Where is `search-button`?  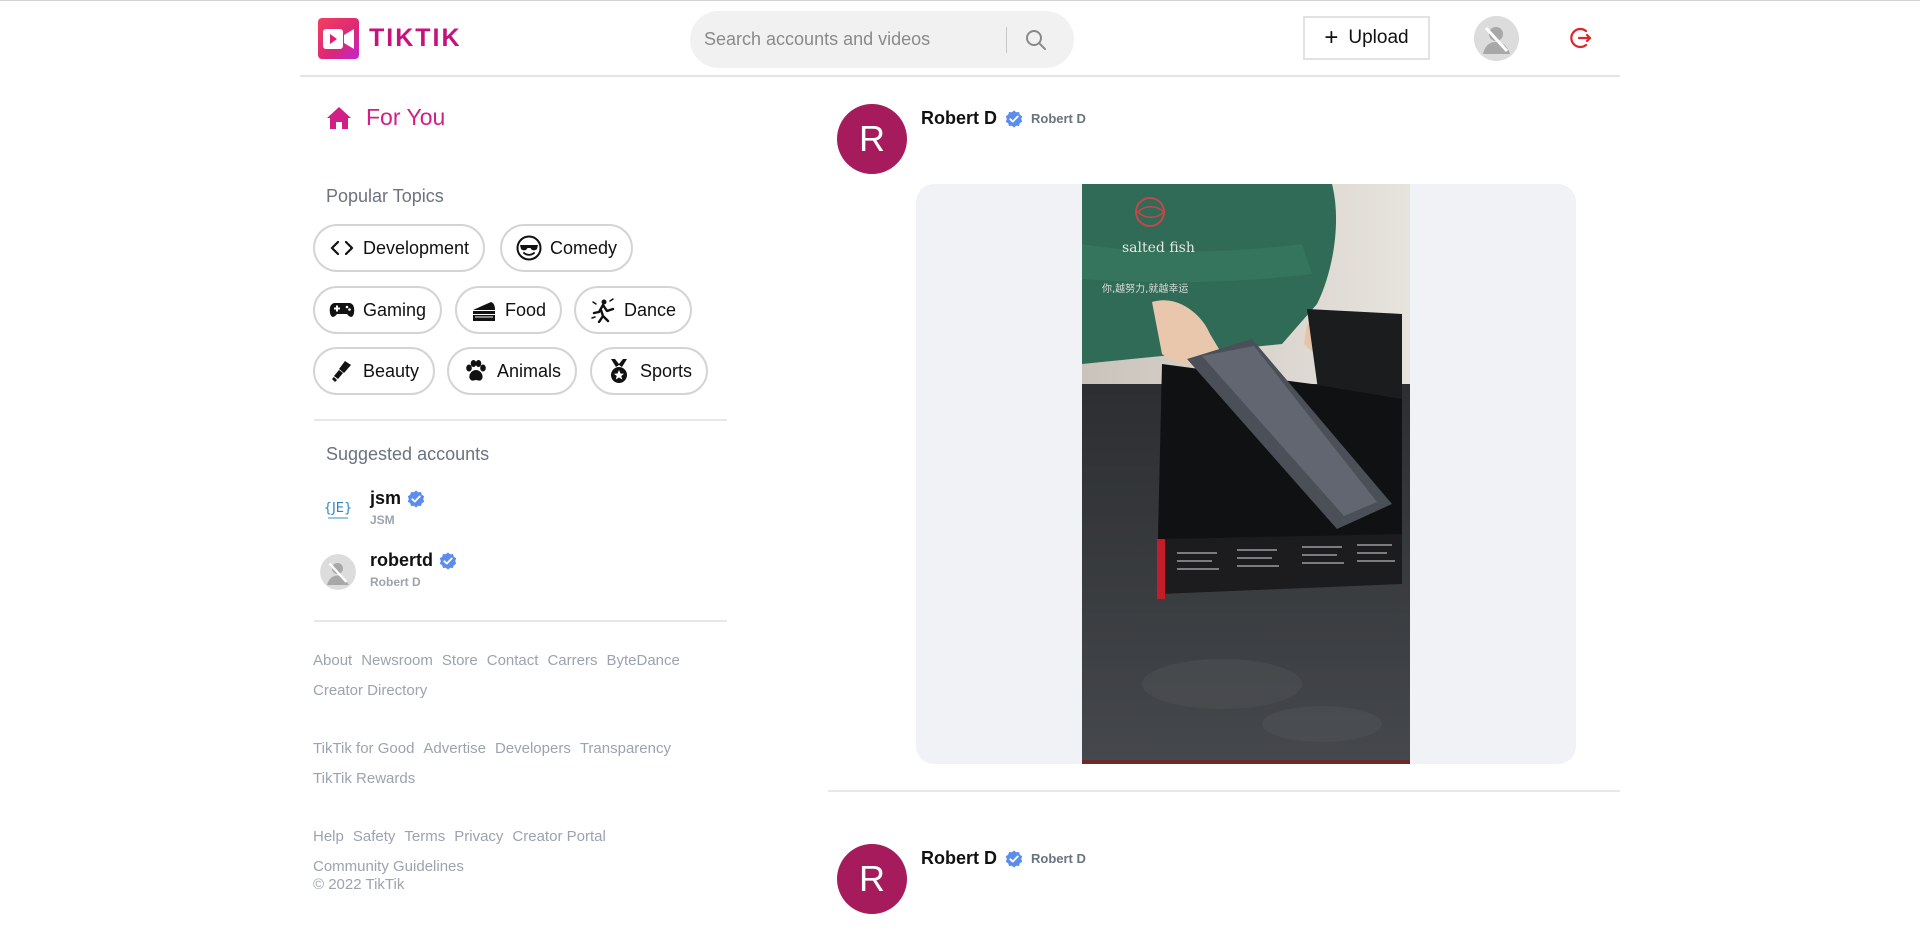
search-button is located at coordinates (1036, 40).